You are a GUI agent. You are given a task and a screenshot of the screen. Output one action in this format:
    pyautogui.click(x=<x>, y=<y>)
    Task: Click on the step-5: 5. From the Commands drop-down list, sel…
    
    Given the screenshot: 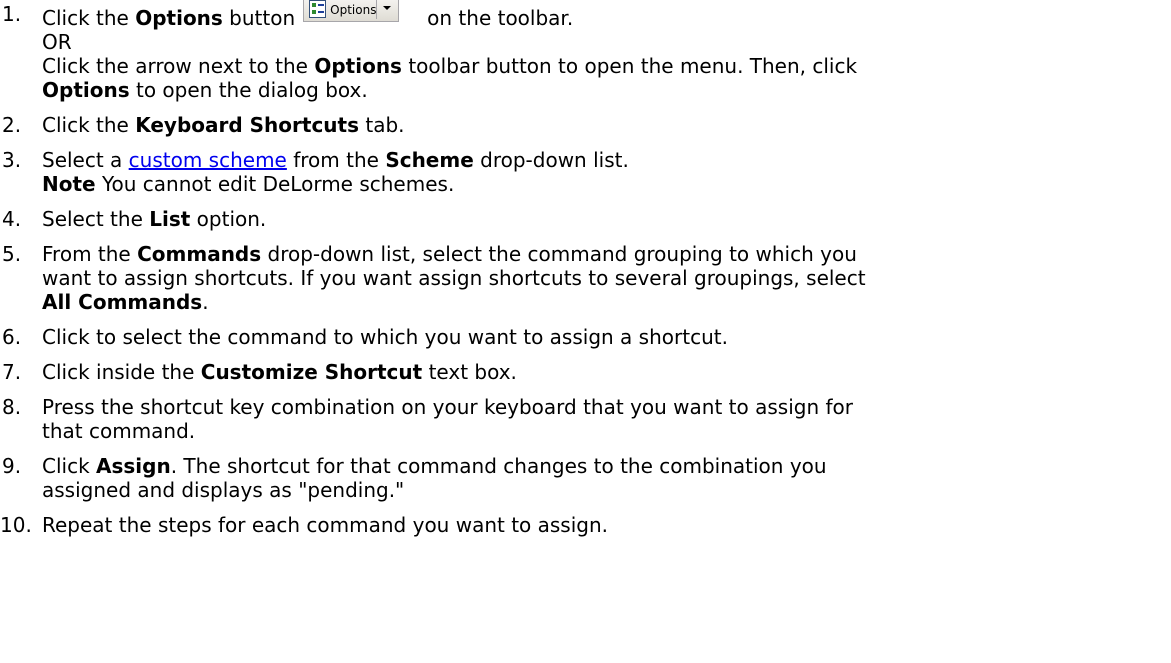 What is the action you would take?
    pyautogui.click(x=585, y=278)
    